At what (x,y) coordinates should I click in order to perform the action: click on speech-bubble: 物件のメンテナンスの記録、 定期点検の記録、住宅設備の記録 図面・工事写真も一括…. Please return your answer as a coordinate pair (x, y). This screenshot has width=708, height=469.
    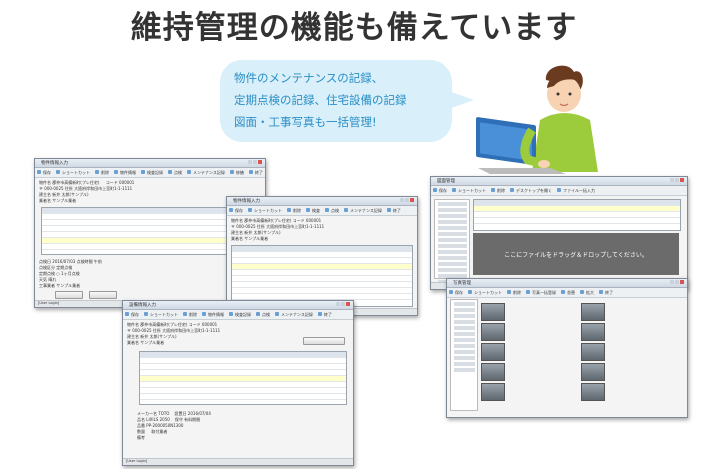
    Looking at the image, I should click on (347, 101).